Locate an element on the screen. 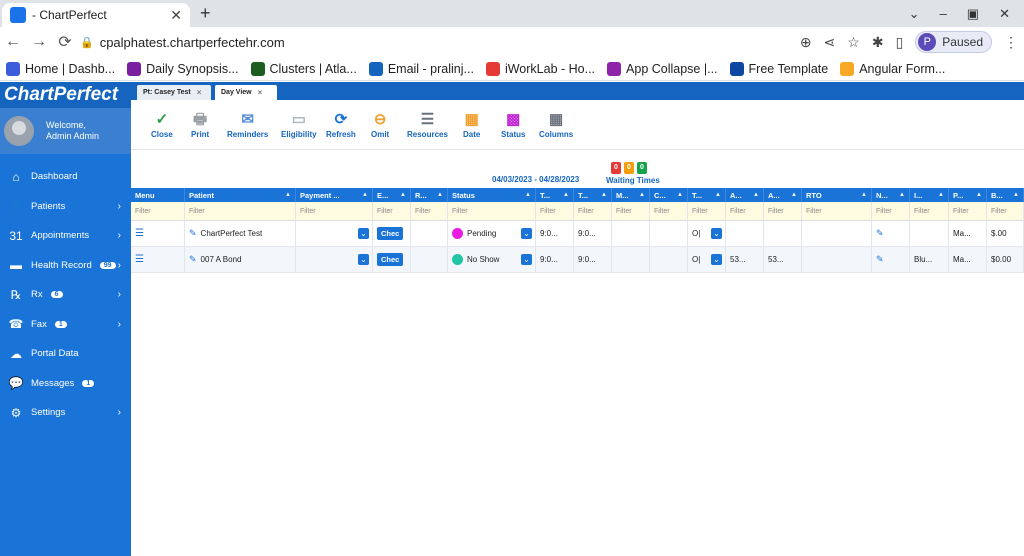 The image size is (1024, 556). eligibility-button: ▭ Eligibility is located at coordinates (299, 124).